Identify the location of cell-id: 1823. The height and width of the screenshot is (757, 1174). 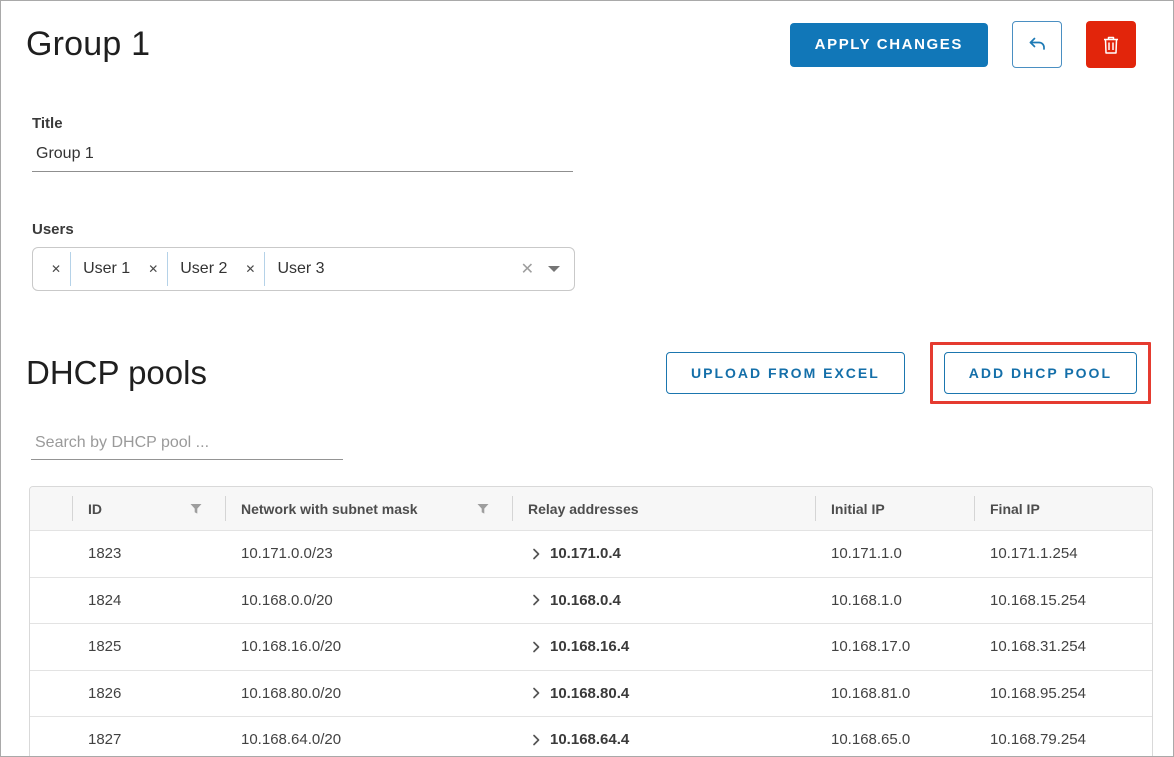
(105, 554).